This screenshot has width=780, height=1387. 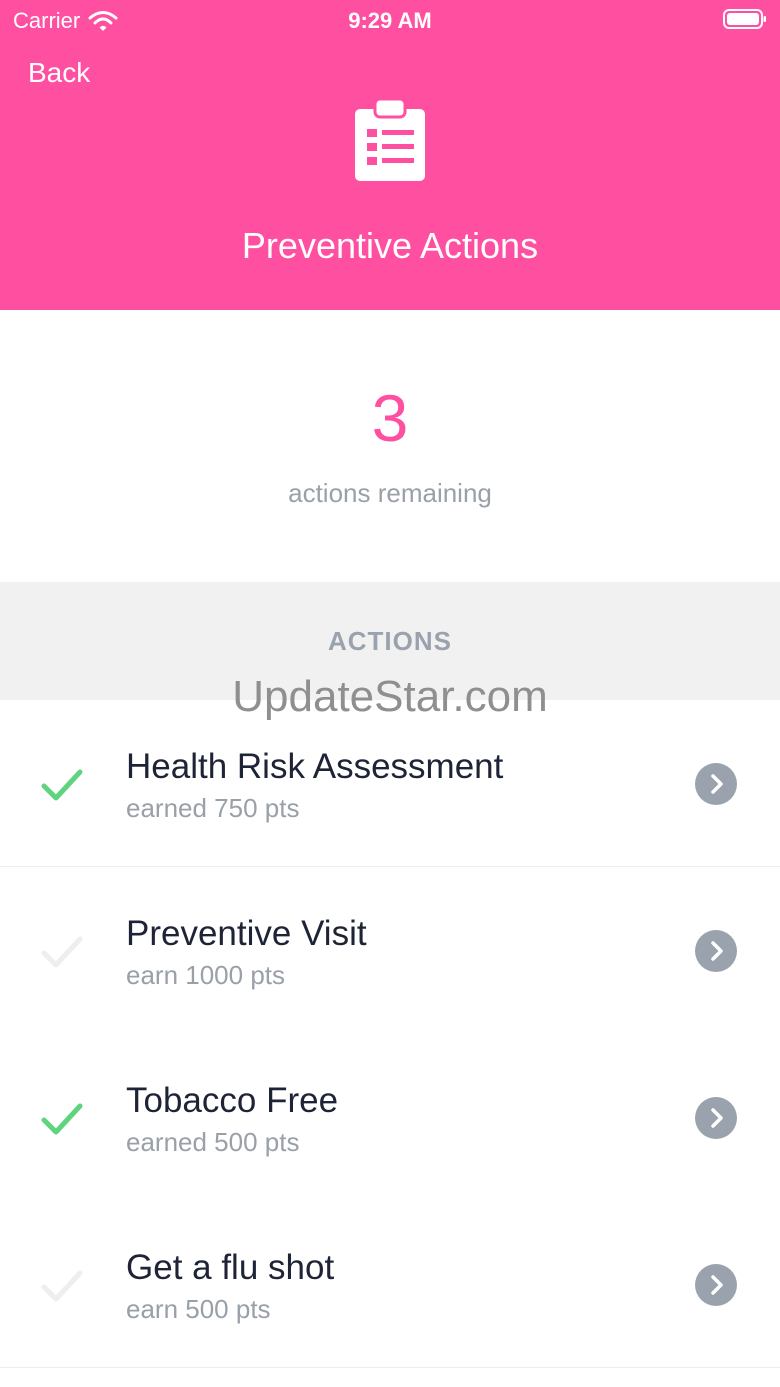 What do you see at coordinates (213, 808) in the screenshot?
I see `action-points: earned 750 pts` at bounding box center [213, 808].